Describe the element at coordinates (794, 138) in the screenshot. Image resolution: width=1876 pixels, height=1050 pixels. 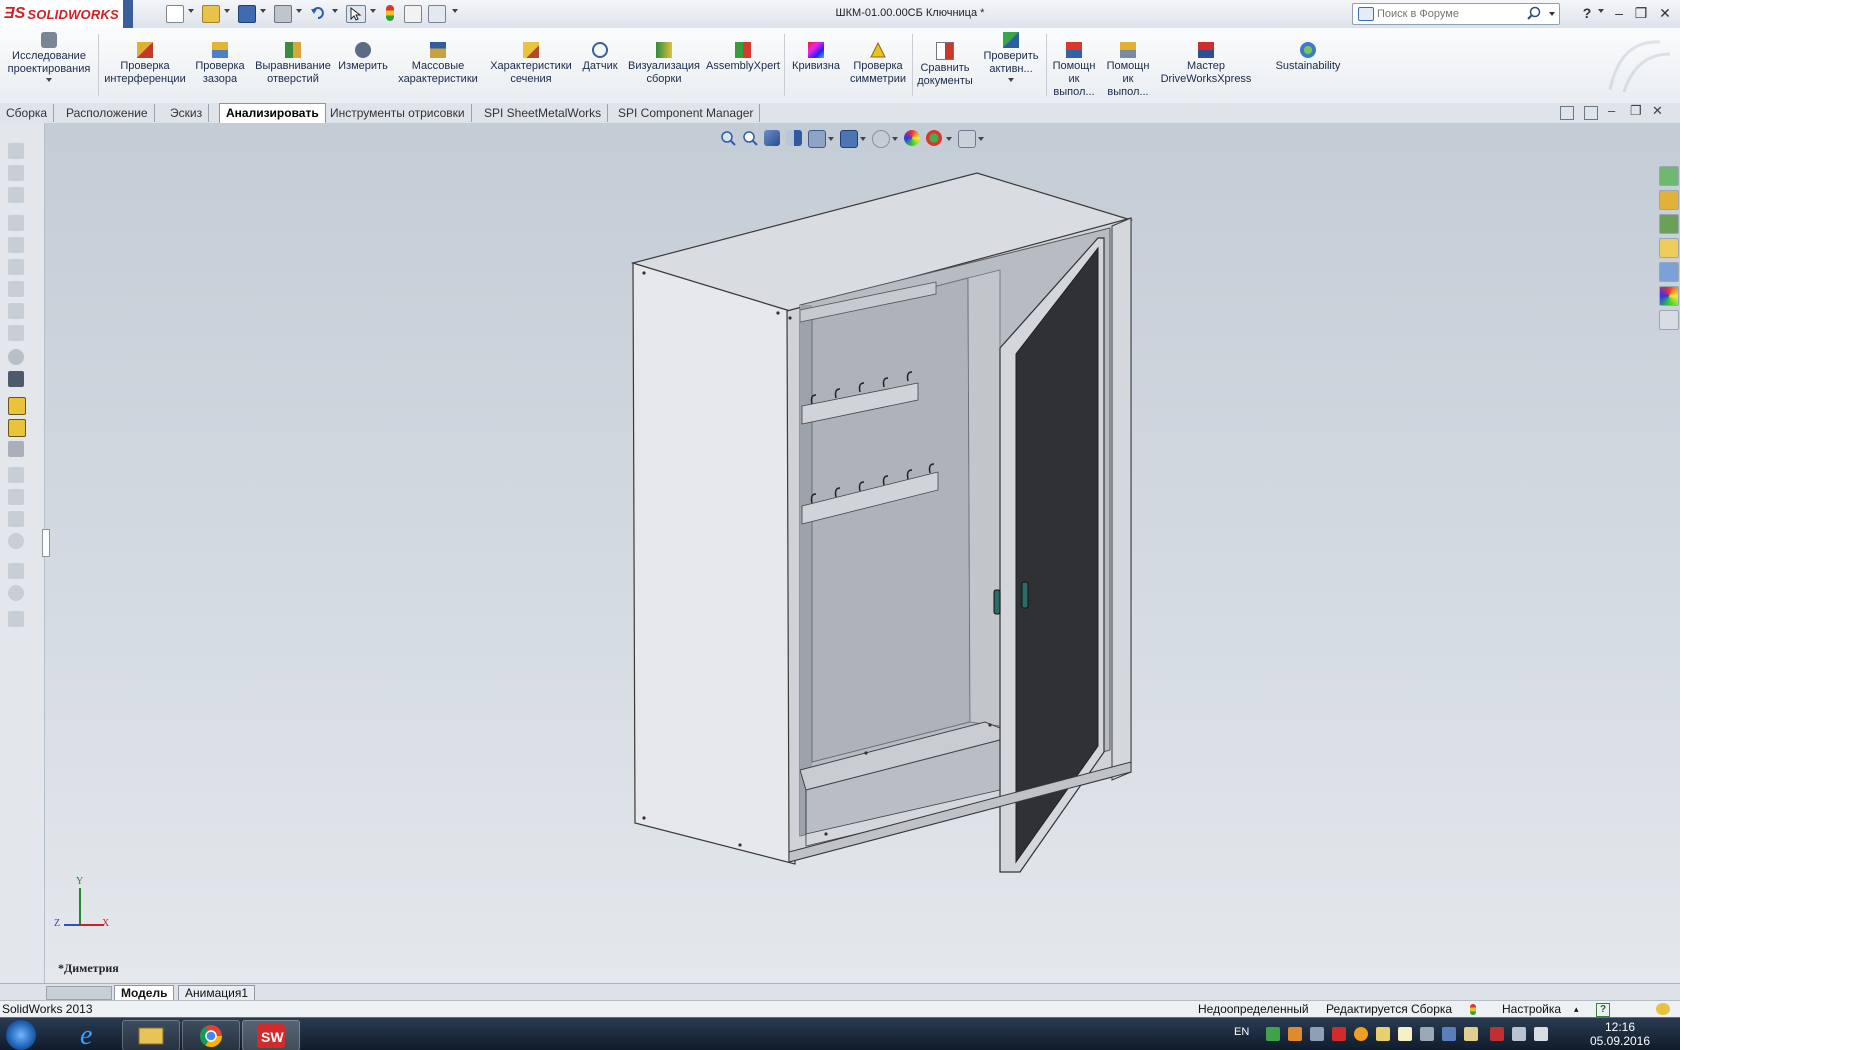
I see `section-view-icon` at that location.